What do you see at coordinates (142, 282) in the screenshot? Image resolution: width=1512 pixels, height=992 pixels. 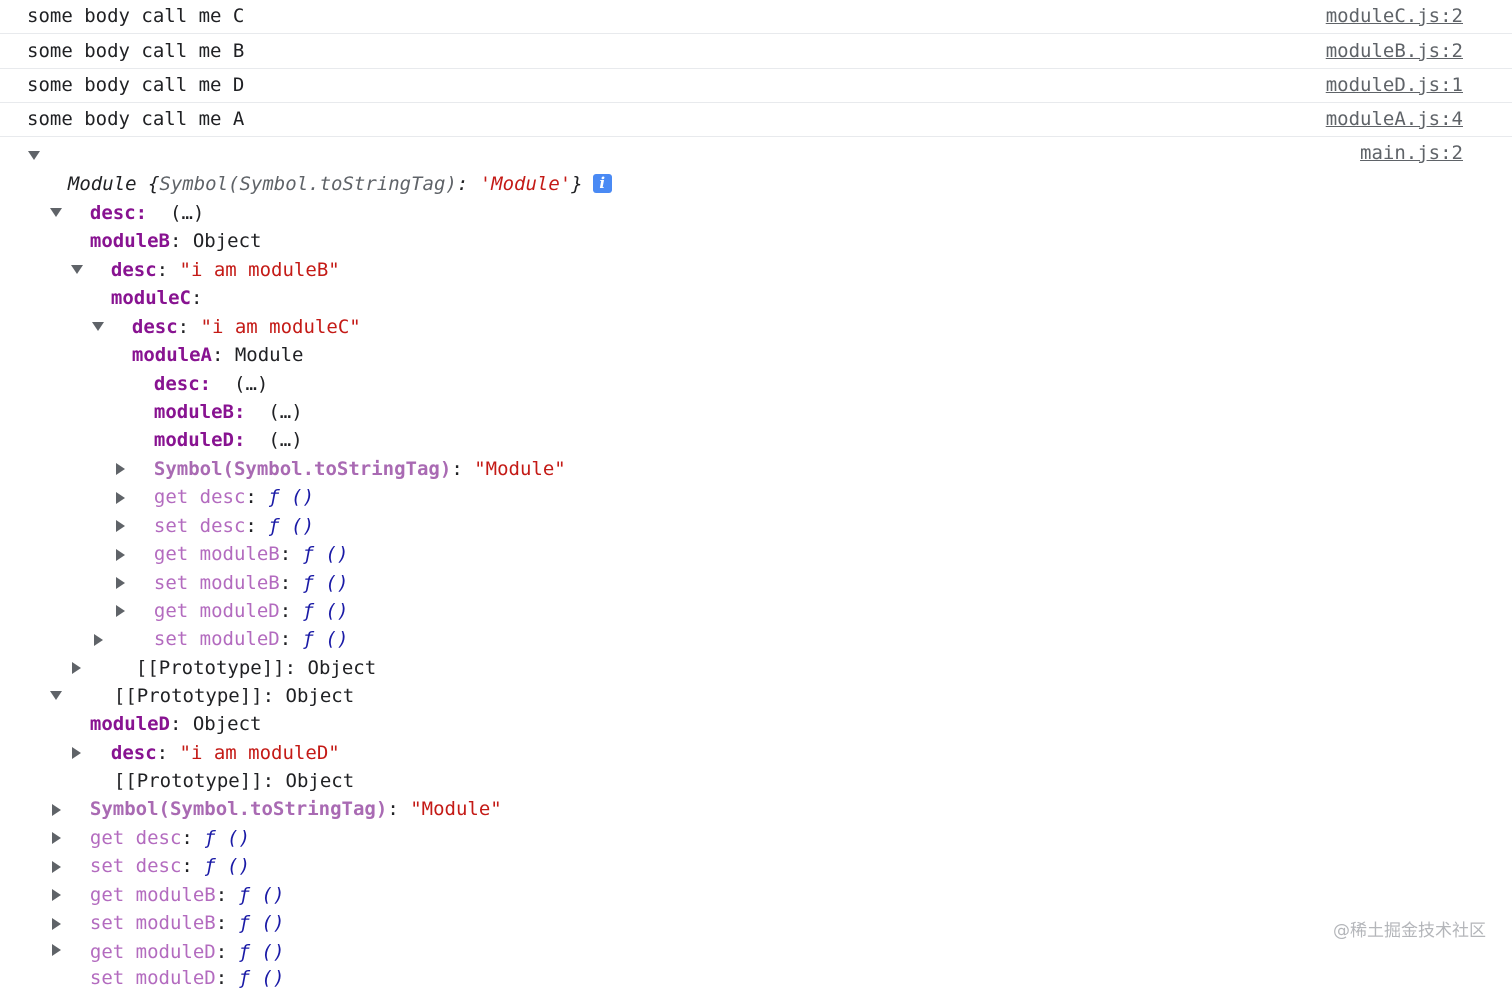 I see `property-row: moduleC:` at bounding box center [142, 282].